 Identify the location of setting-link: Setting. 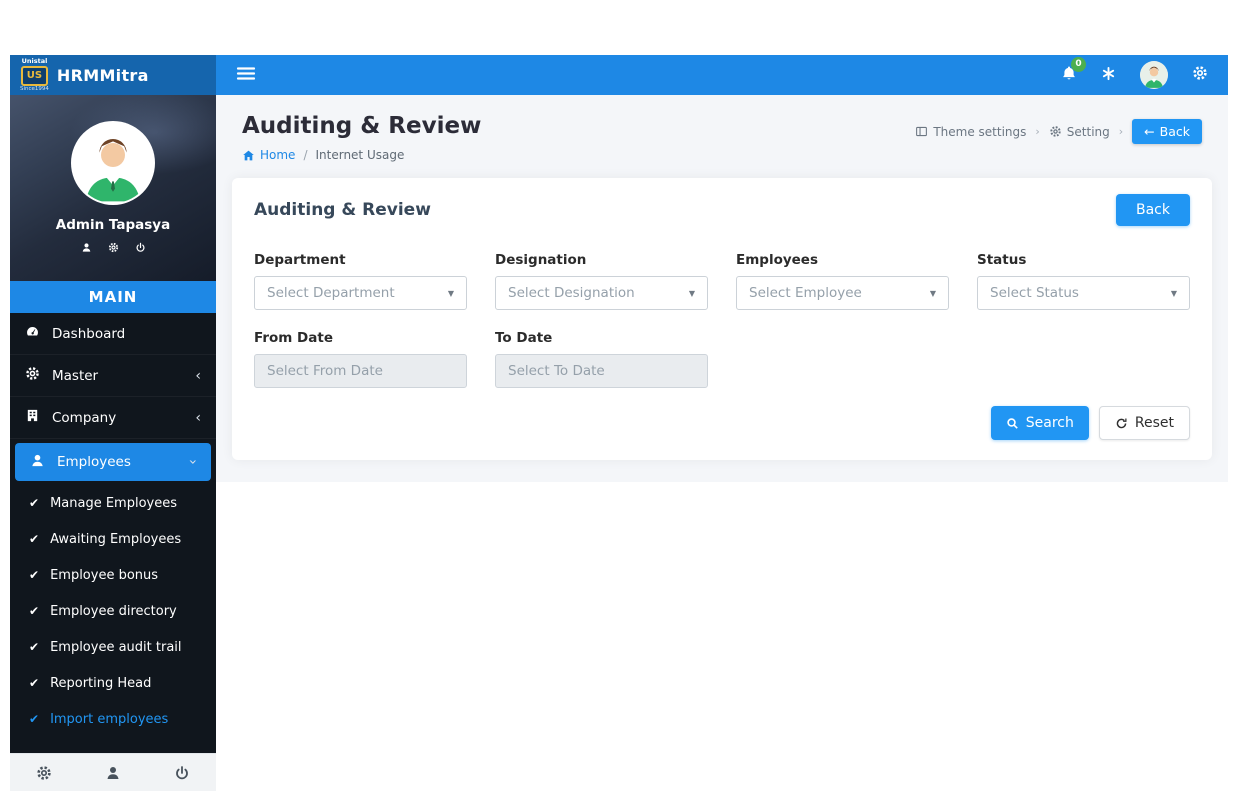
(1079, 132).